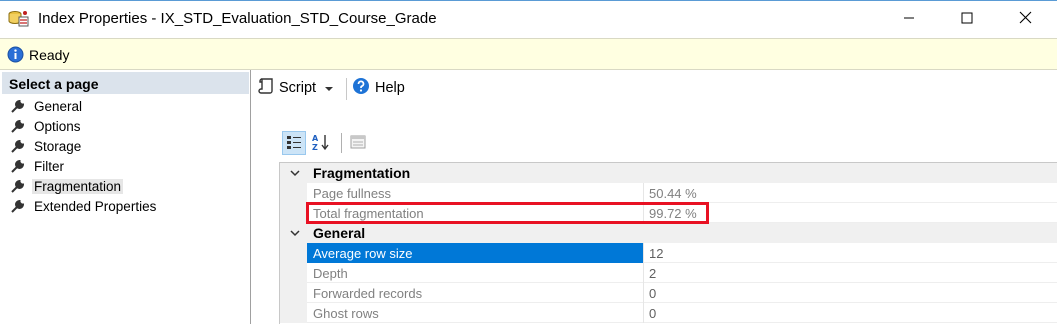 The image size is (1057, 324). What do you see at coordinates (656, 253) in the screenshot?
I see `property-value: 12` at bounding box center [656, 253].